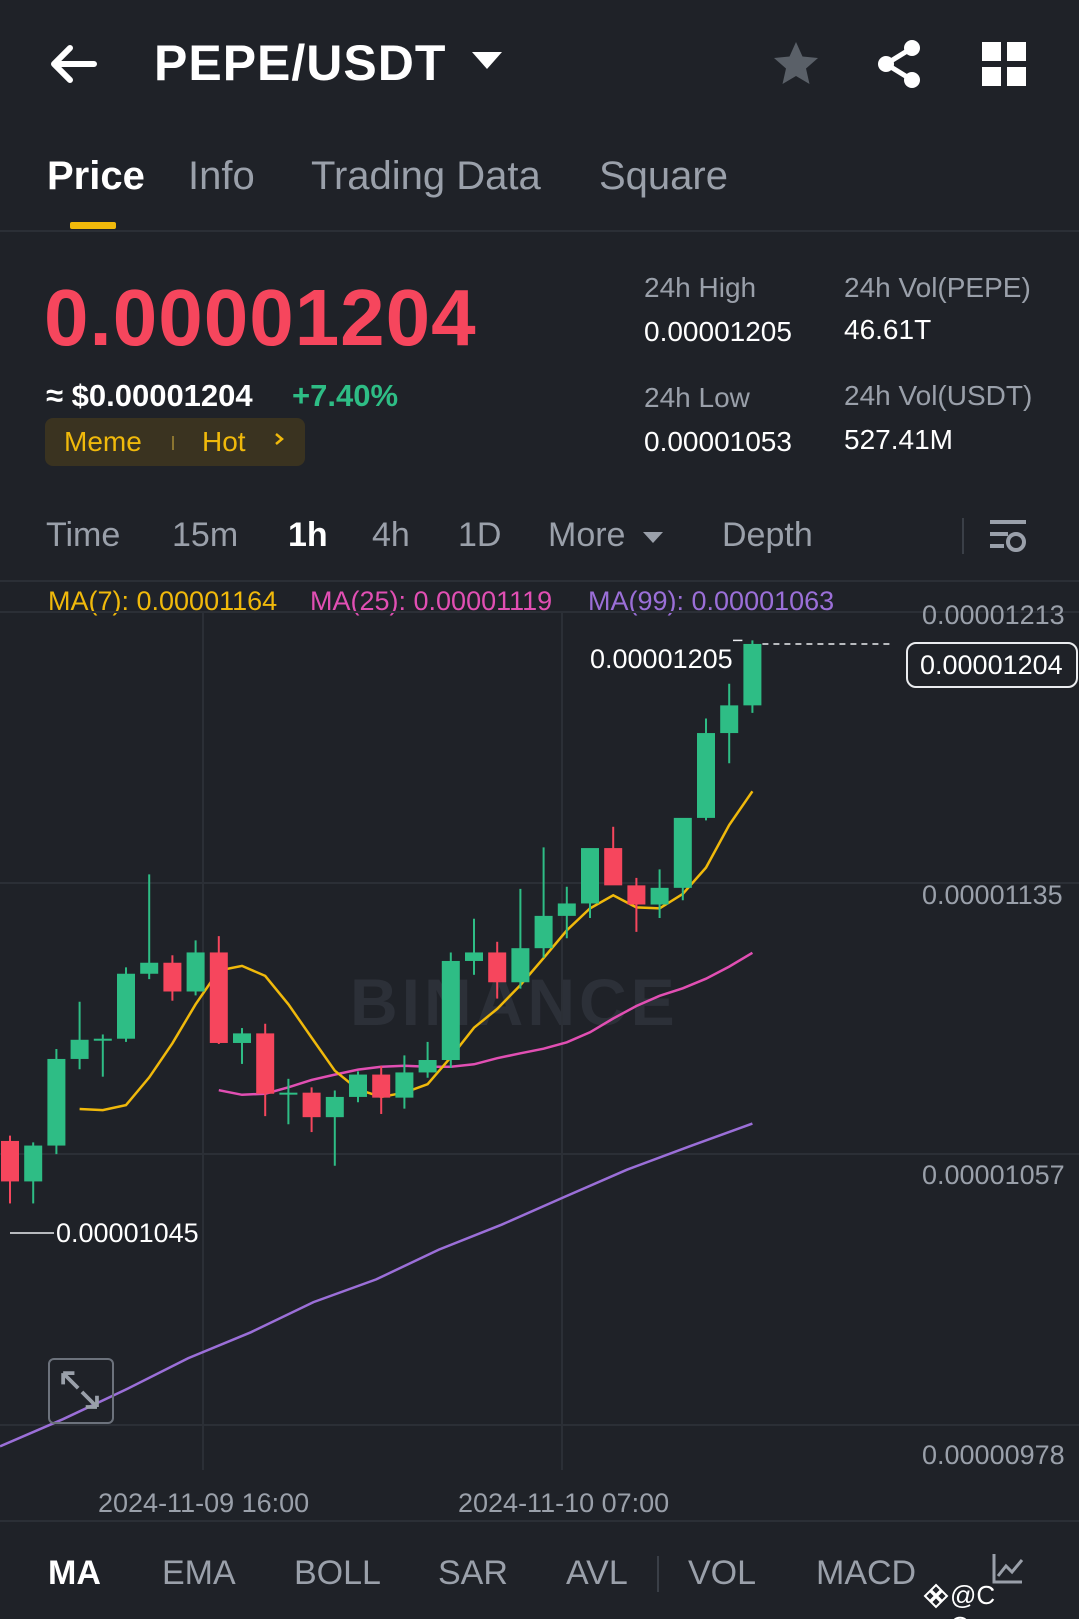 This screenshot has width=1079, height=1619. What do you see at coordinates (993, 1175) in the screenshot?
I see `y-tick-label: 0.00001057` at bounding box center [993, 1175].